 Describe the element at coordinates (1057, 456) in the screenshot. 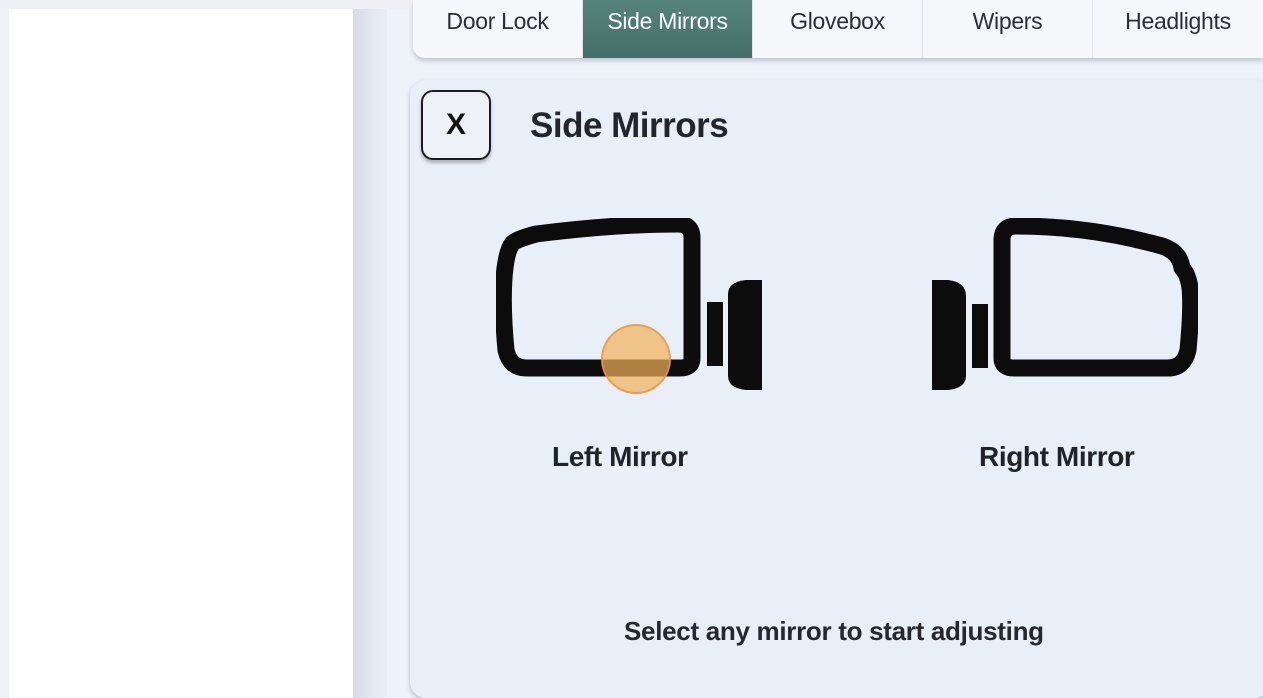

I see `right-mirror-label: Right Mirror` at that location.